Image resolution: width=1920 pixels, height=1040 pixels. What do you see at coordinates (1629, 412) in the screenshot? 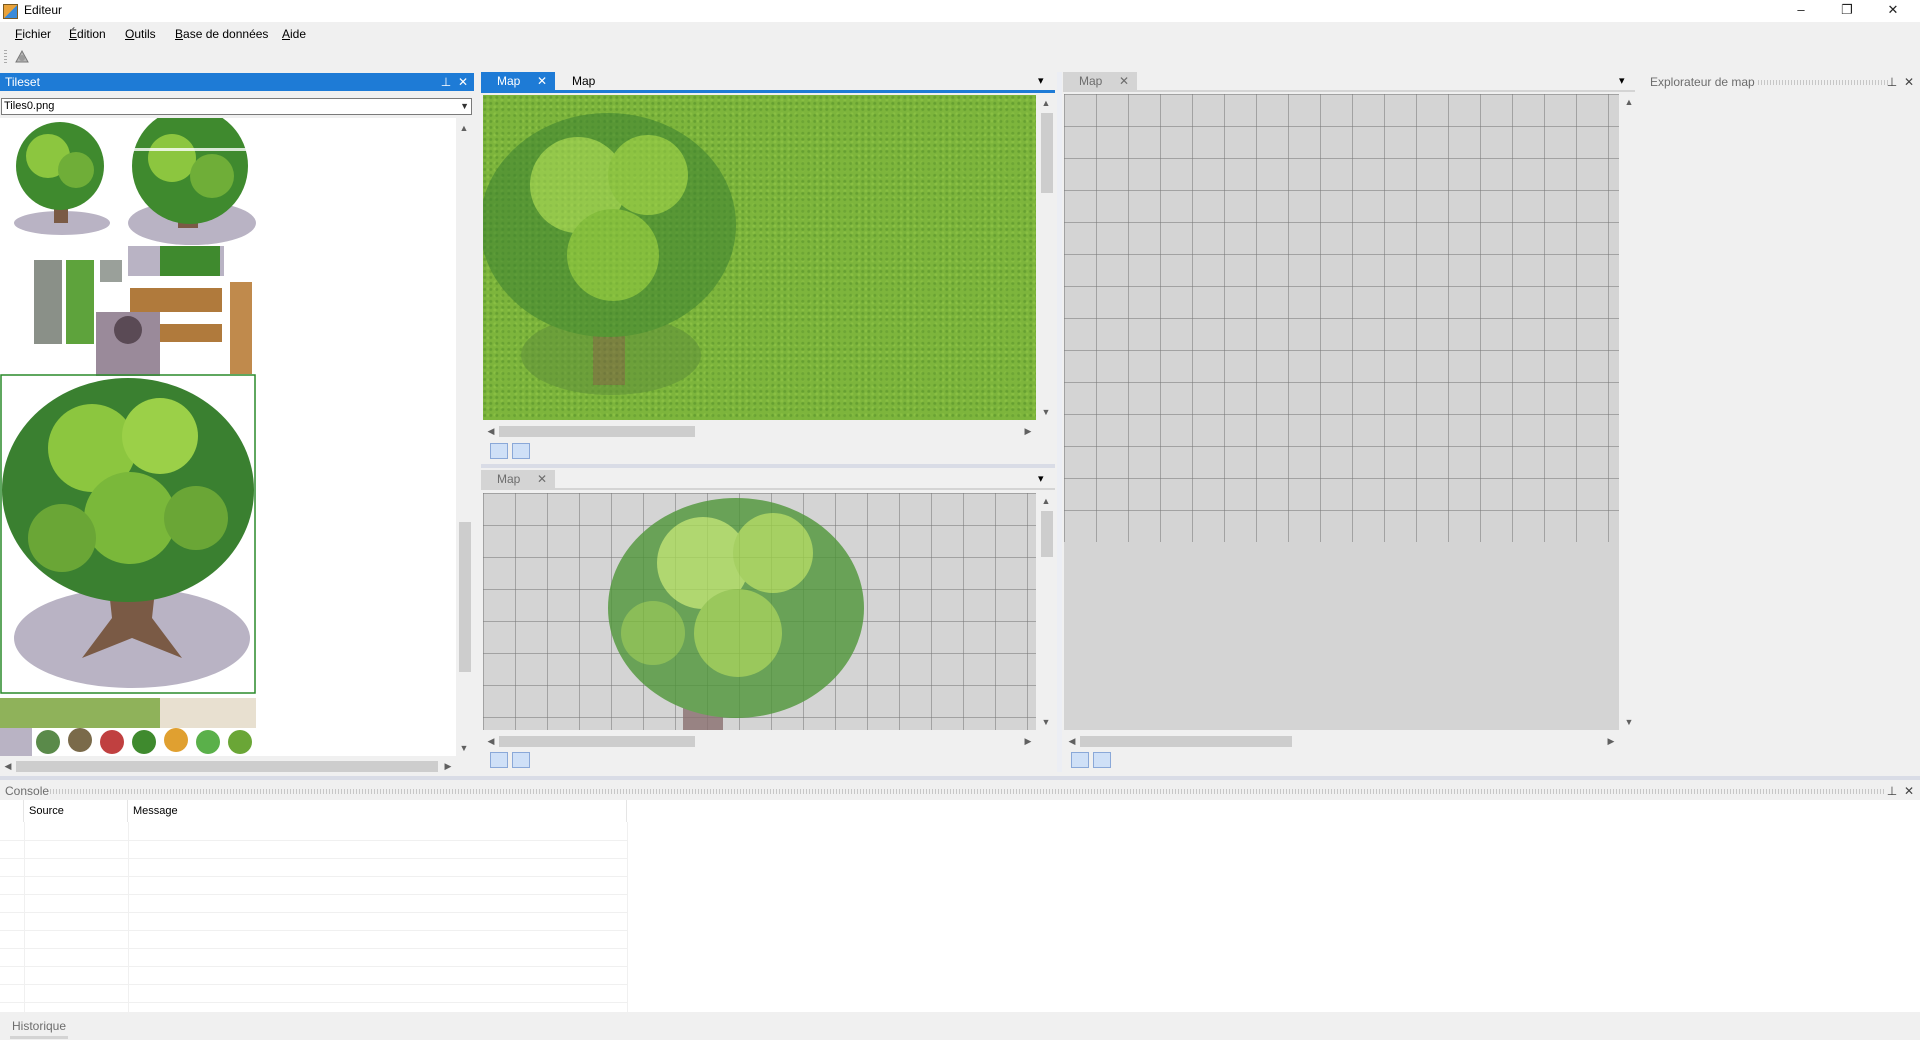
I see `map-right-vertical-scrollbar: ▲ ▼` at bounding box center [1629, 412].